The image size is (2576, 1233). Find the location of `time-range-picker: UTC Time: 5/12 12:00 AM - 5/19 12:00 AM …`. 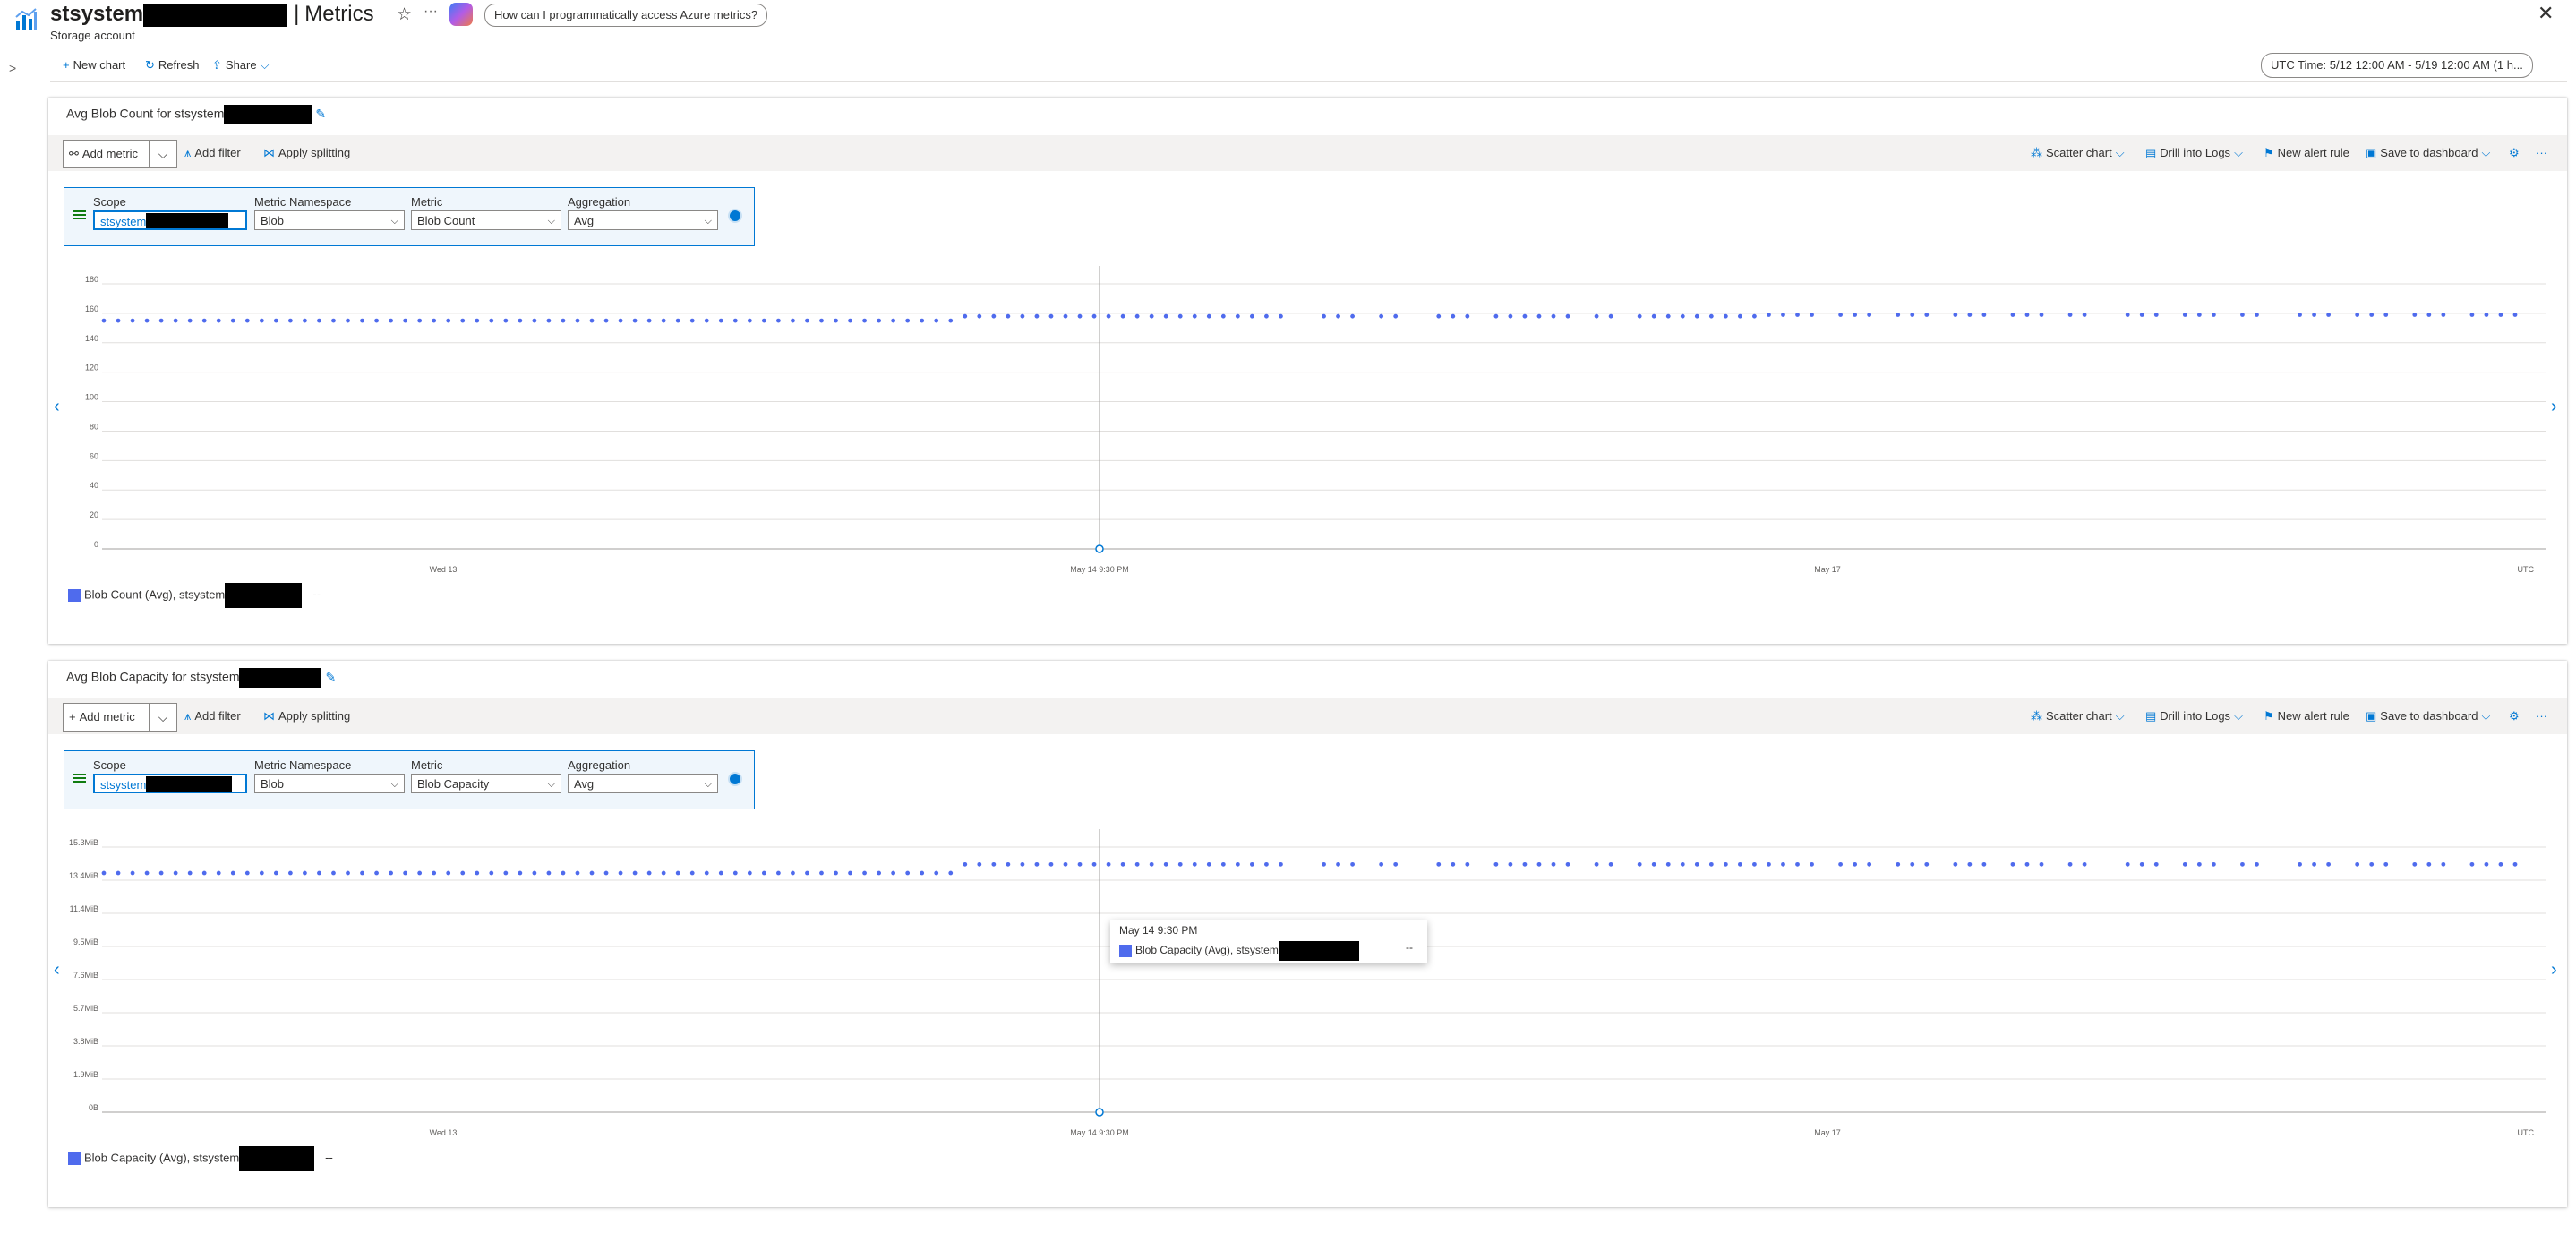

time-range-picker: UTC Time: 5/12 12:00 AM - 5/19 12:00 AM … is located at coordinates (2397, 65).